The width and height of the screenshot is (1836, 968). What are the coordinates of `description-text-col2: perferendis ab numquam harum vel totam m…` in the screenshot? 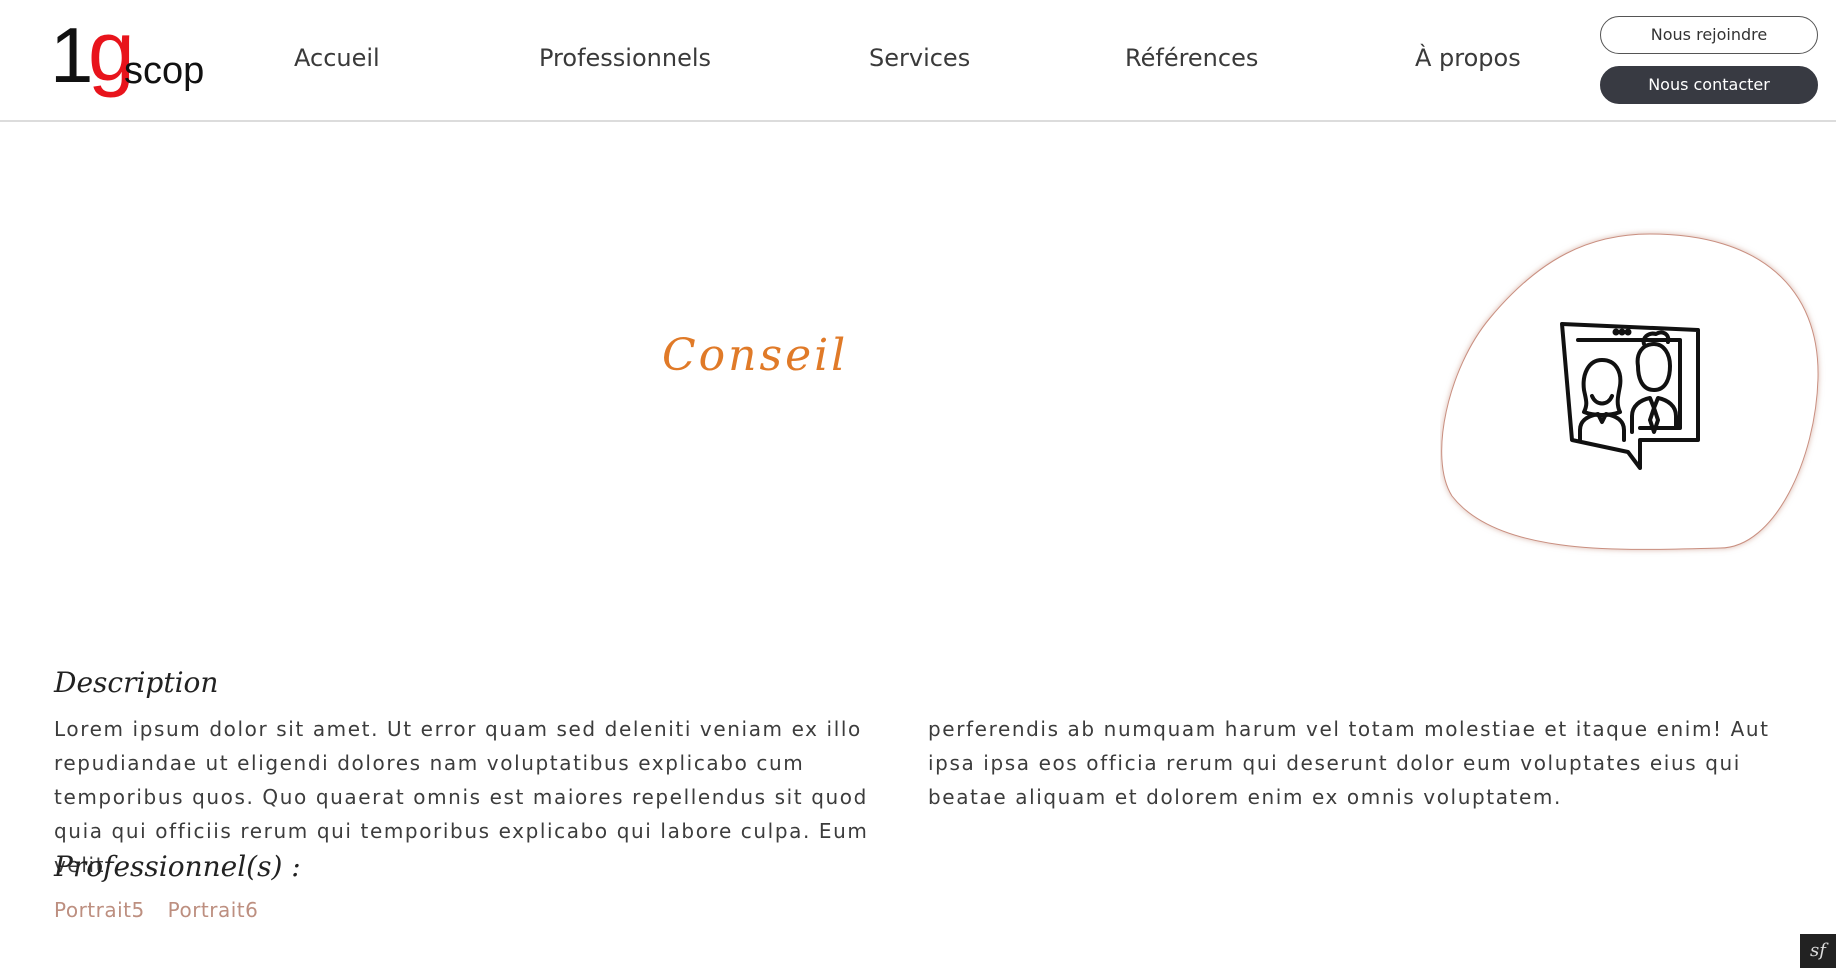 It's located at (1349, 763).